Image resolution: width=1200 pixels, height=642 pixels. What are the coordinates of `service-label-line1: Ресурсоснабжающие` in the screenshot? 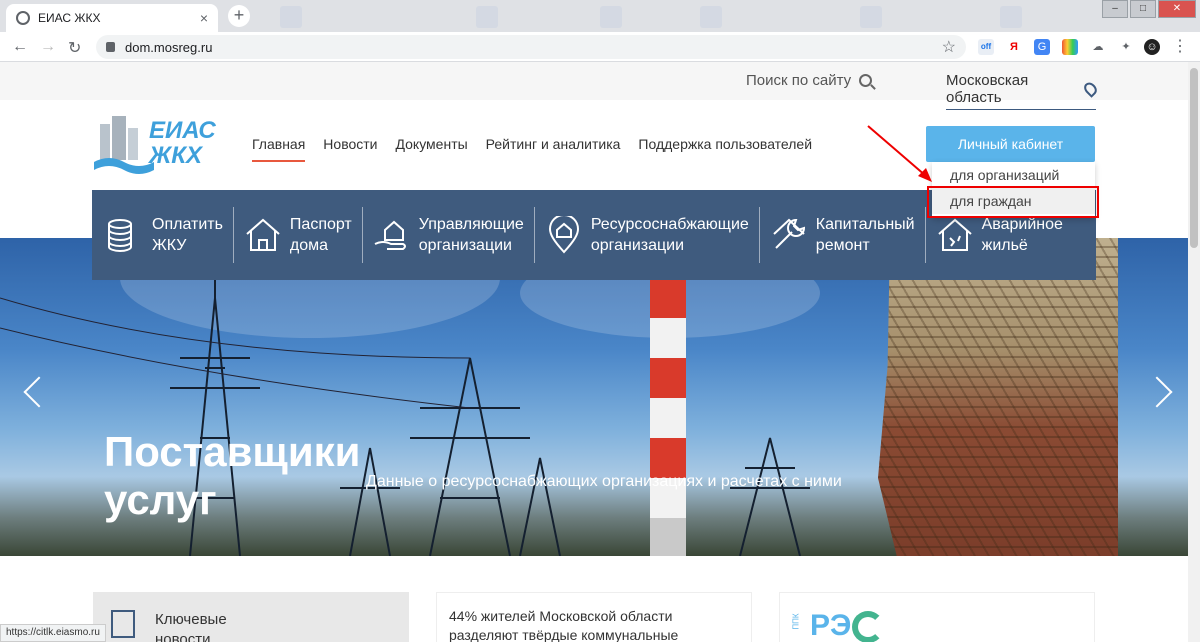 It's located at (669, 224).